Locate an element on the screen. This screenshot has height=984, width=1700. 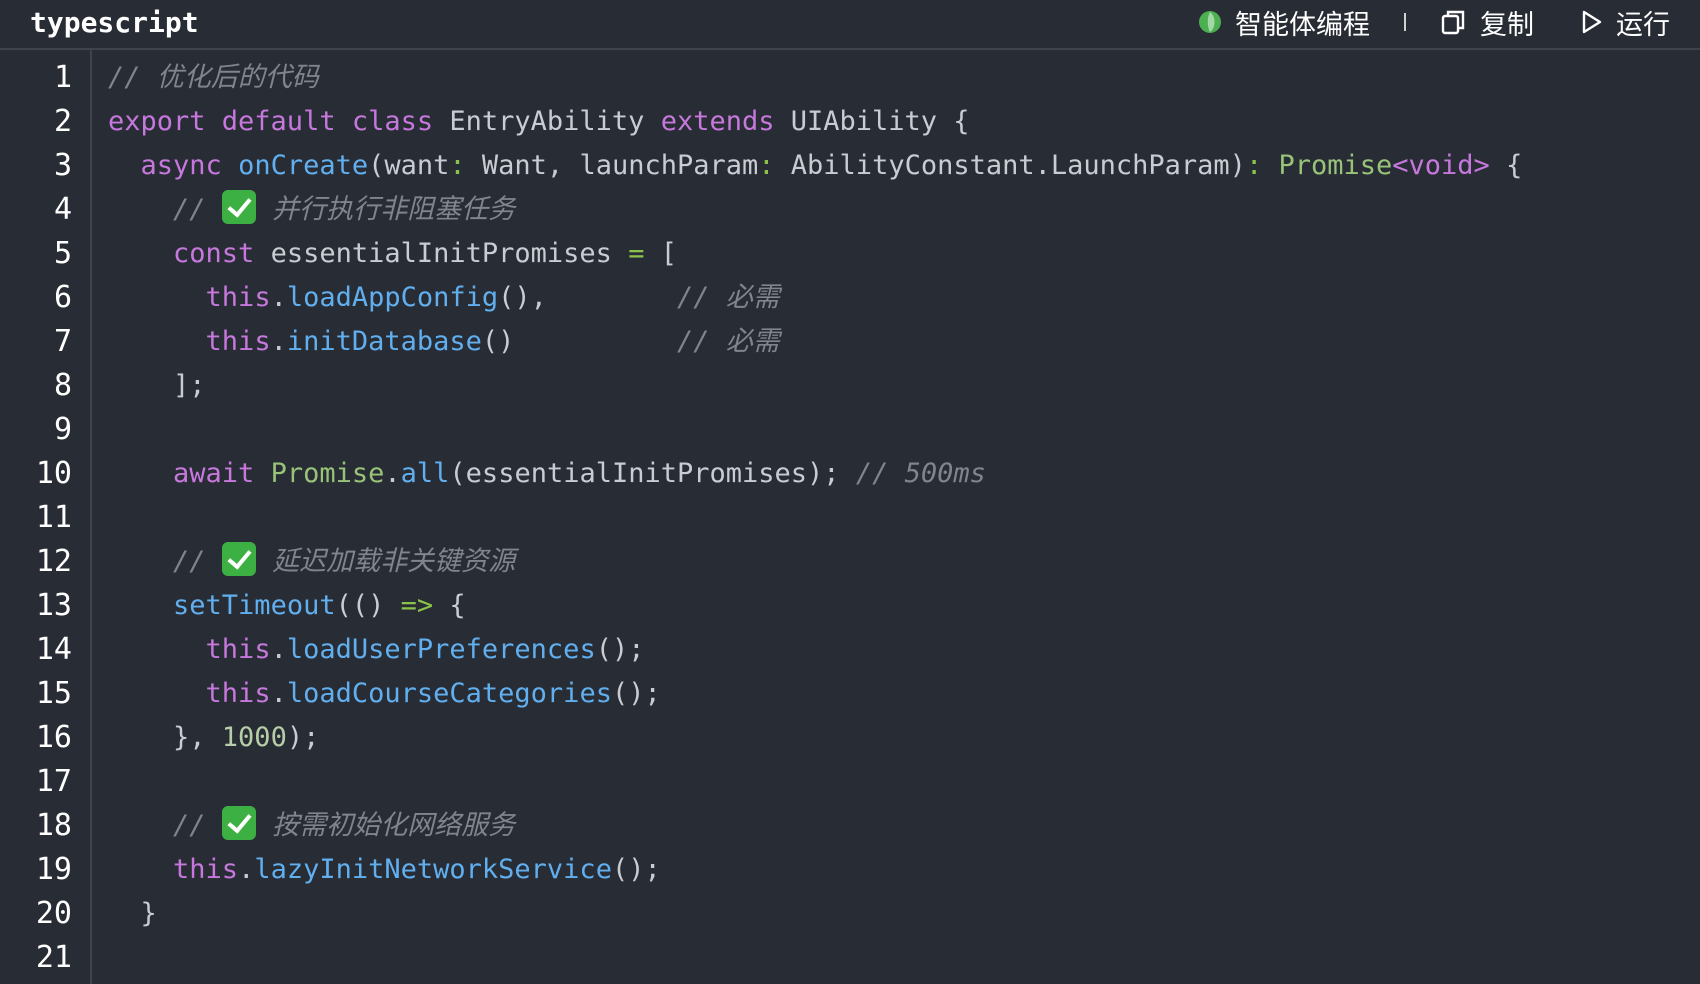
line-number: 1 is located at coordinates (62, 77).